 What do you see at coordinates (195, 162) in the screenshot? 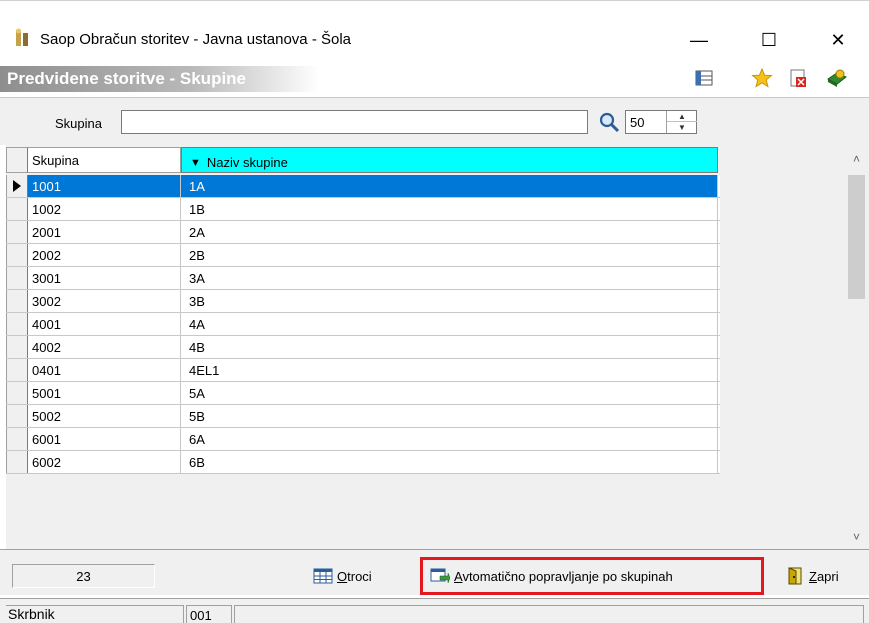
I see `sort-descending-icon: ▼` at bounding box center [195, 162].